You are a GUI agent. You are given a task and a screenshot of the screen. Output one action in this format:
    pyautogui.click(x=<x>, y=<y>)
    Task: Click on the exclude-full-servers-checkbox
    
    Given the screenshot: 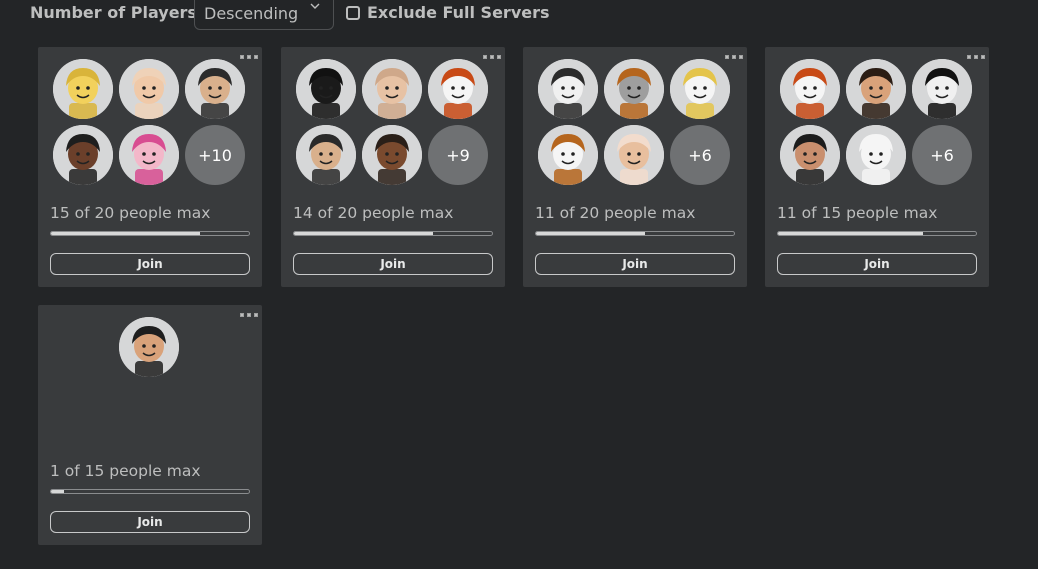 What is the action you would take?
    pyautogui.click(x=353, y=13)
    